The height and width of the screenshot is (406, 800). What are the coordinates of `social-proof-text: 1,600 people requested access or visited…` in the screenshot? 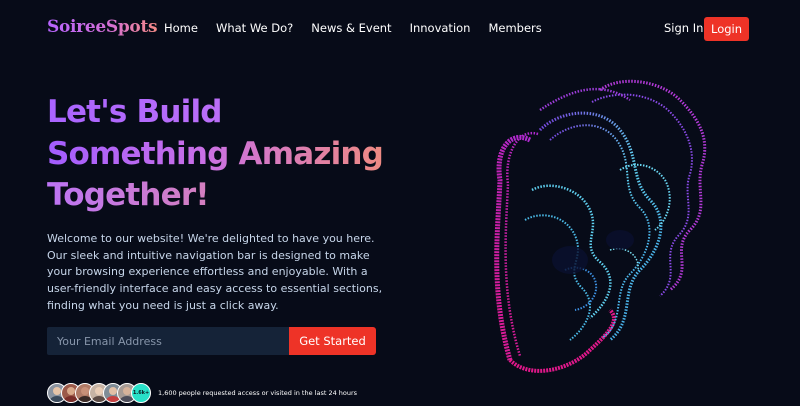 It's located at (258, 393).